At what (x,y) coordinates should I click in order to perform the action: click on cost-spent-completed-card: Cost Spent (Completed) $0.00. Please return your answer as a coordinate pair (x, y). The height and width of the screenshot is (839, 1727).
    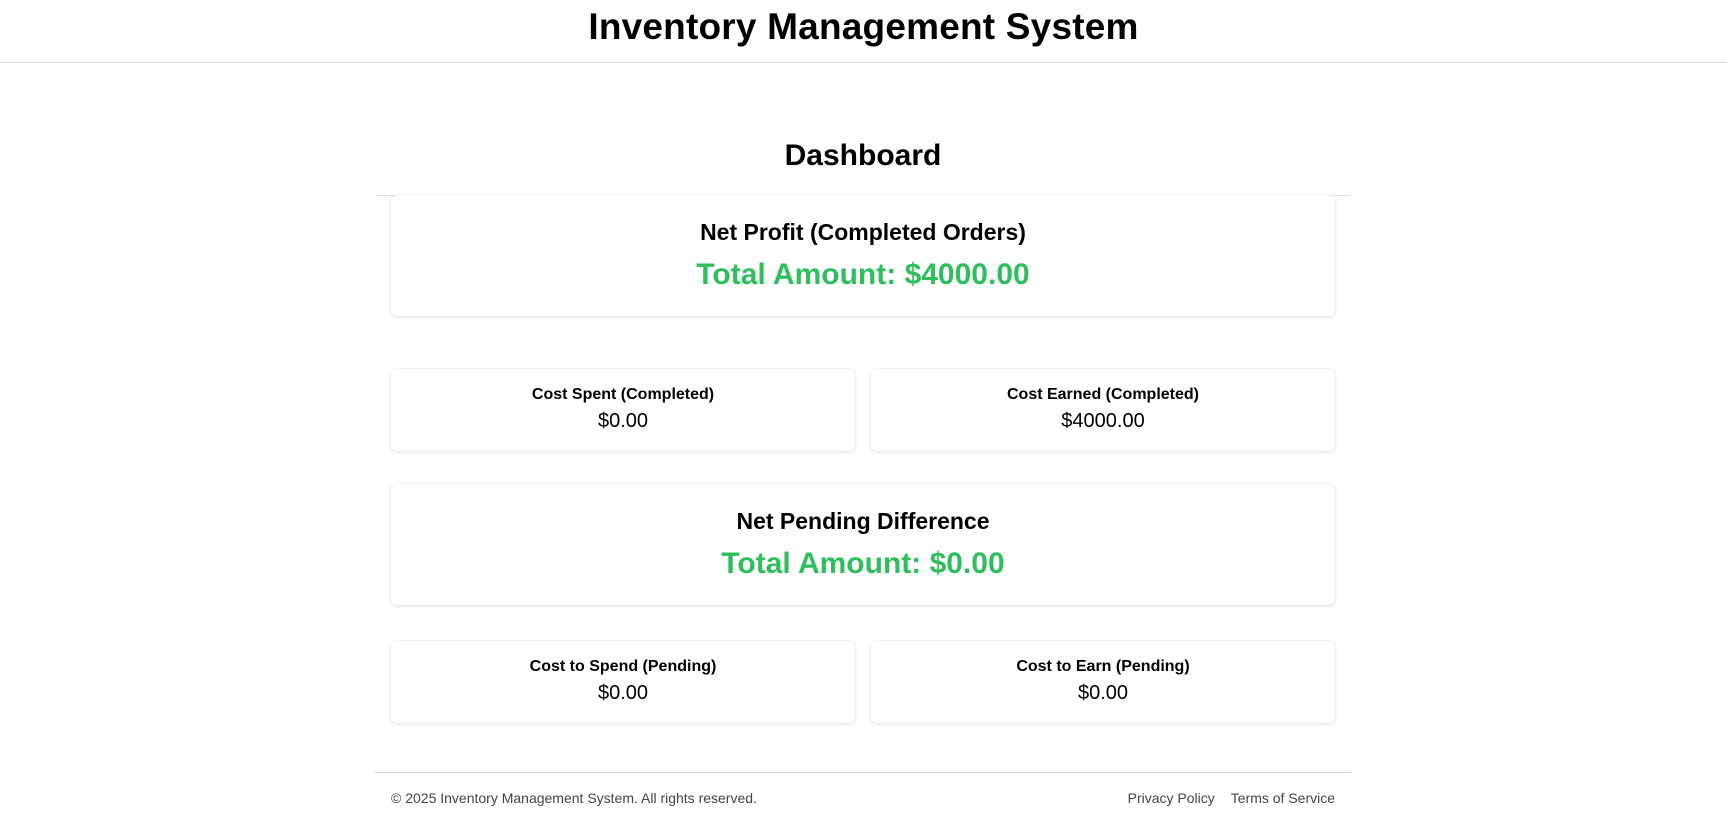
    Looking at the image, I should click on (623, 410).